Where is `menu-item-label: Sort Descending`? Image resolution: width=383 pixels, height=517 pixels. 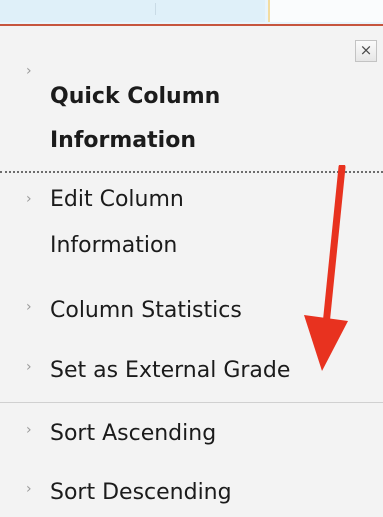
menu-item-label: Sort Descending is located at coordinates (141, 492).